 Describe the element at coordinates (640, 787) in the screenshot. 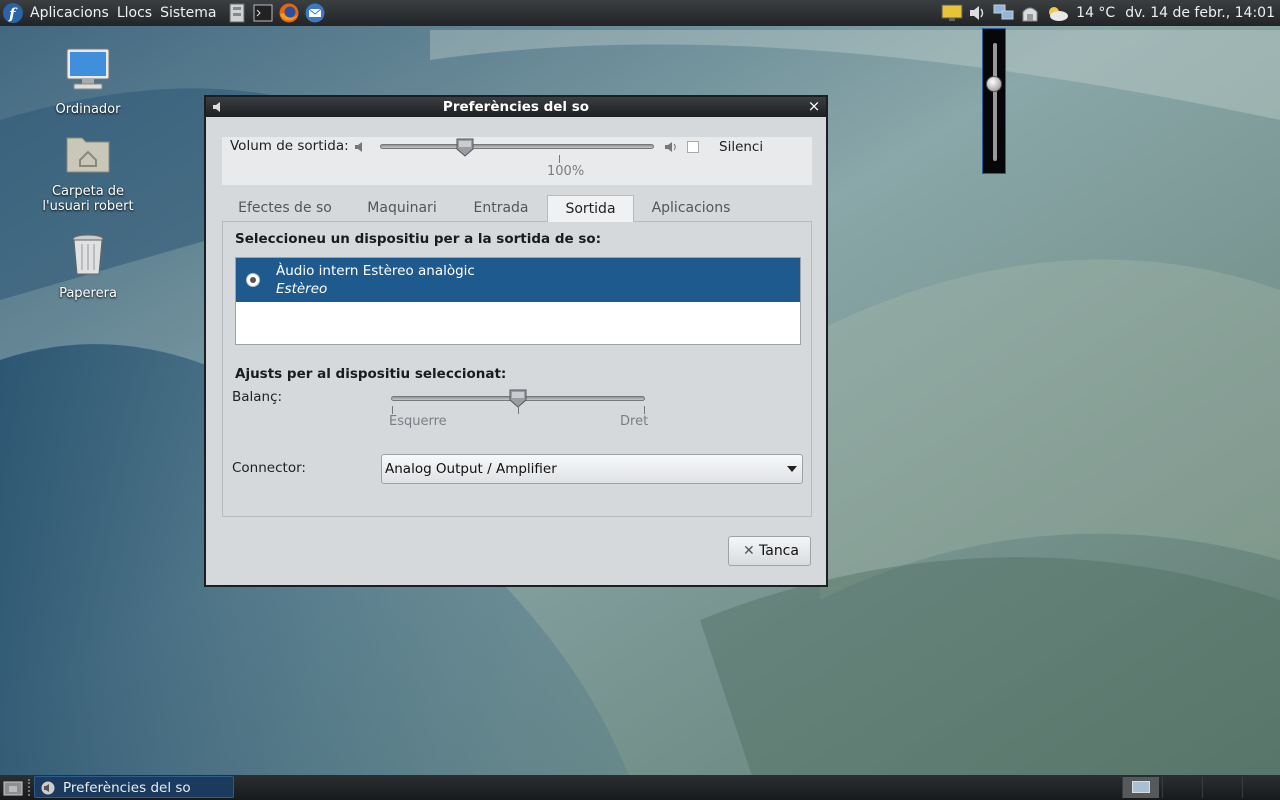

I see `bottom-panel: Preferències del so` at that location.